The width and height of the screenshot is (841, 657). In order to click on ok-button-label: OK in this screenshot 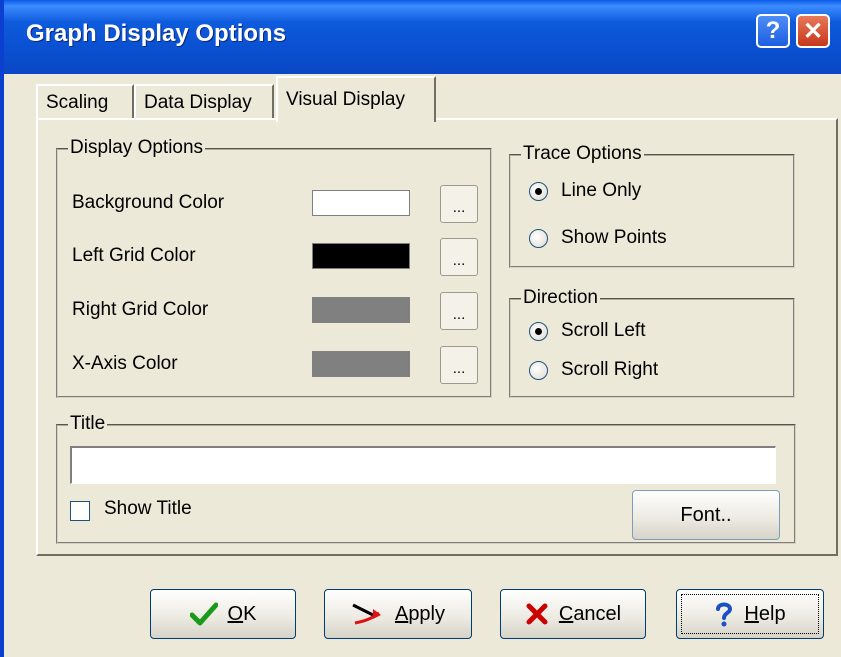, I will do `click(242, 613)`.